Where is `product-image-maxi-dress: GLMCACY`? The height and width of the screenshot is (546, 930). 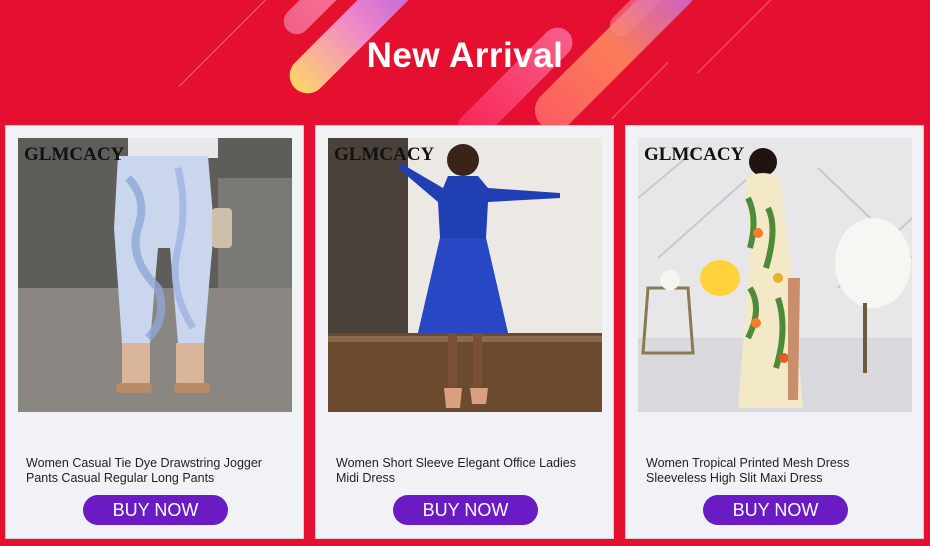 product-image-maxi-dress: GLMCACY is located at coordinates (775, 275).